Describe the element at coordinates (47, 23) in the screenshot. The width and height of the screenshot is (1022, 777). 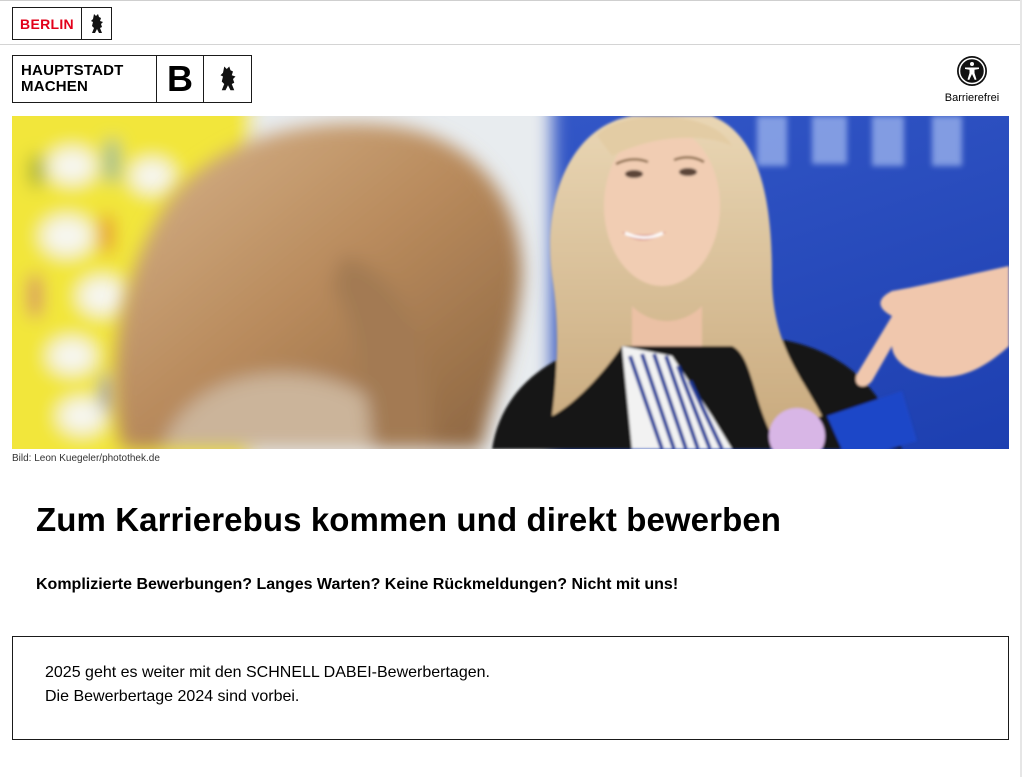
I see `berlin-wordmark: BERLIN` at that location.